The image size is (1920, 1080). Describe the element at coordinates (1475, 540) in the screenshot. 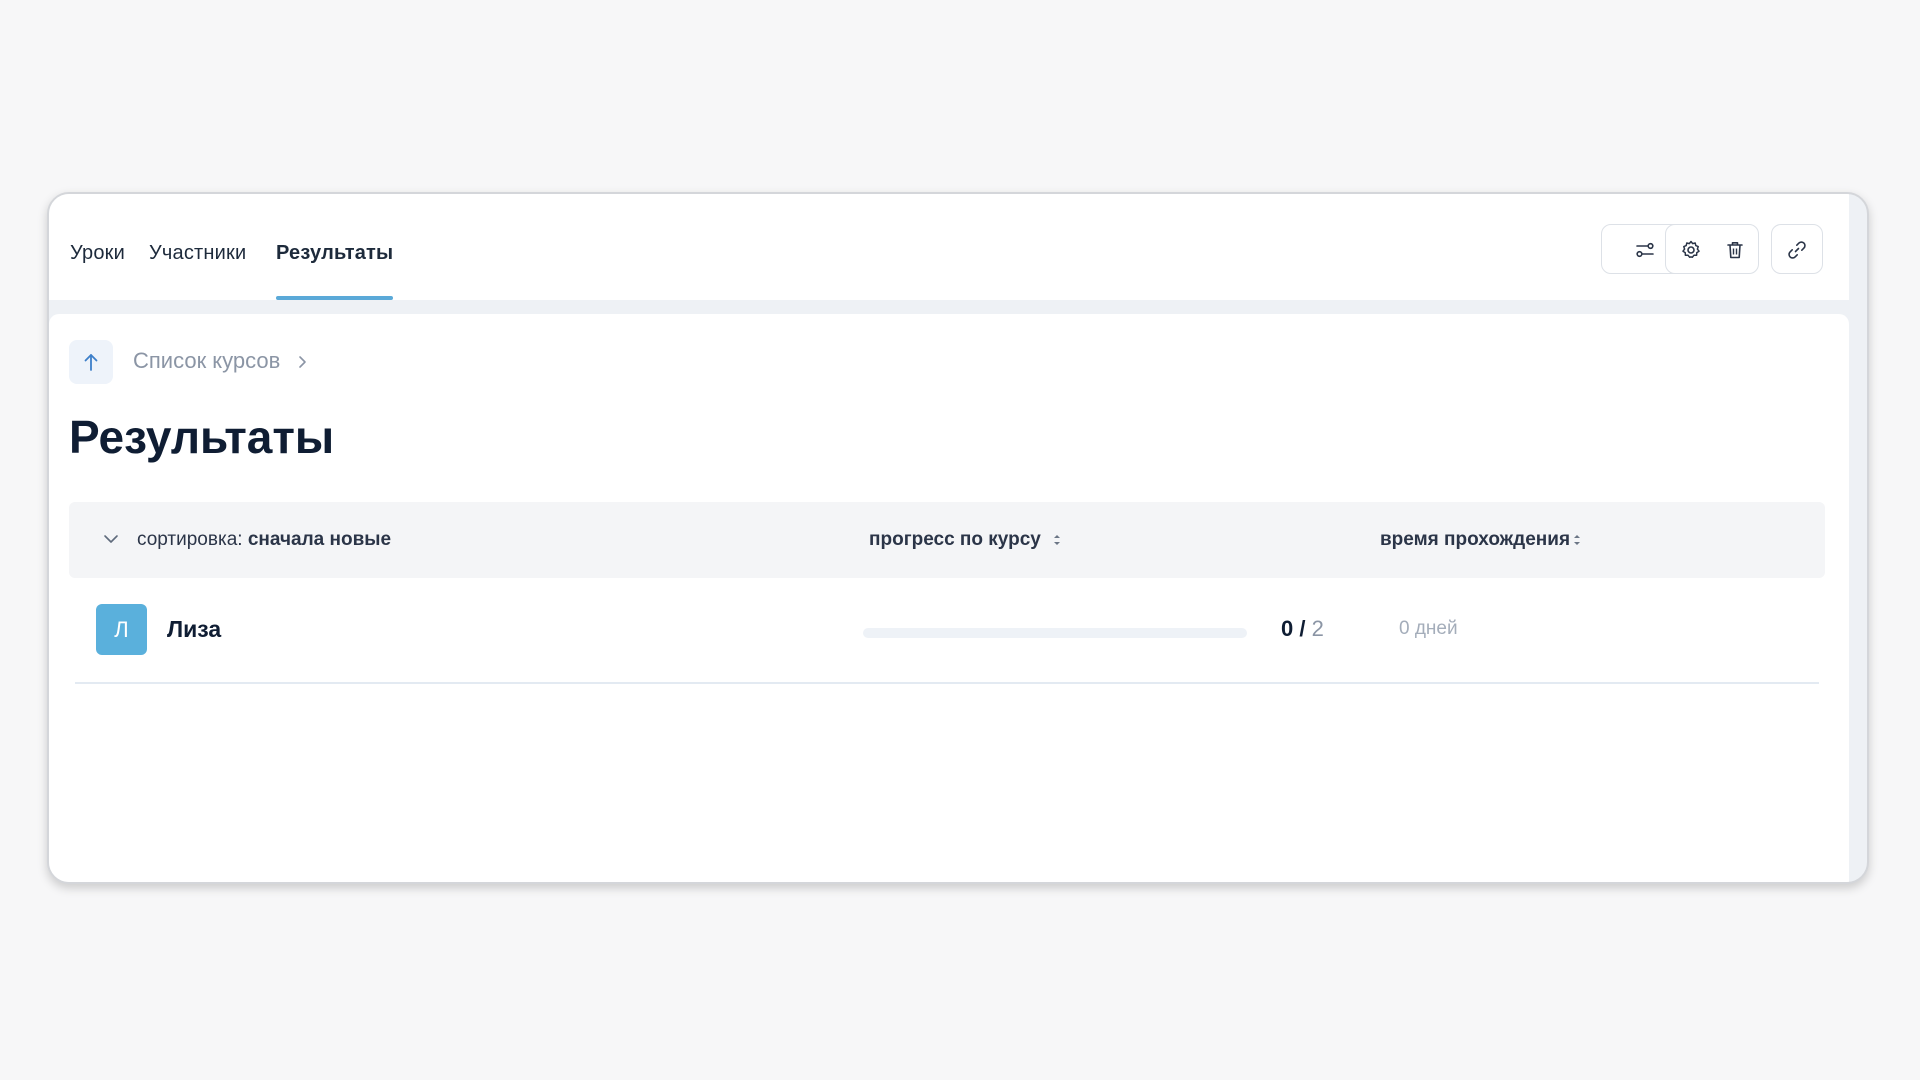

I see `column-time-header: время прохождения` at that location.